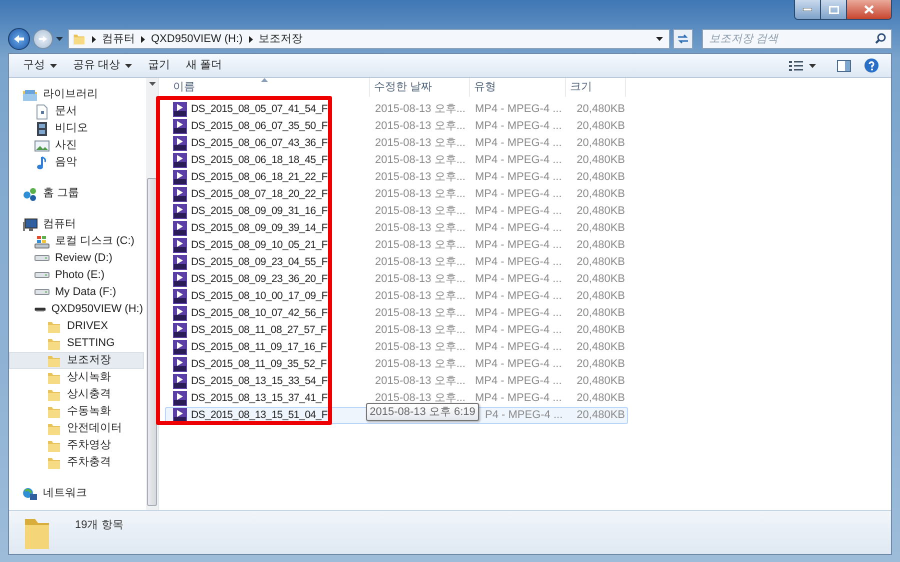  I want to click on nav-item: 주차영상, so click(76, 445).